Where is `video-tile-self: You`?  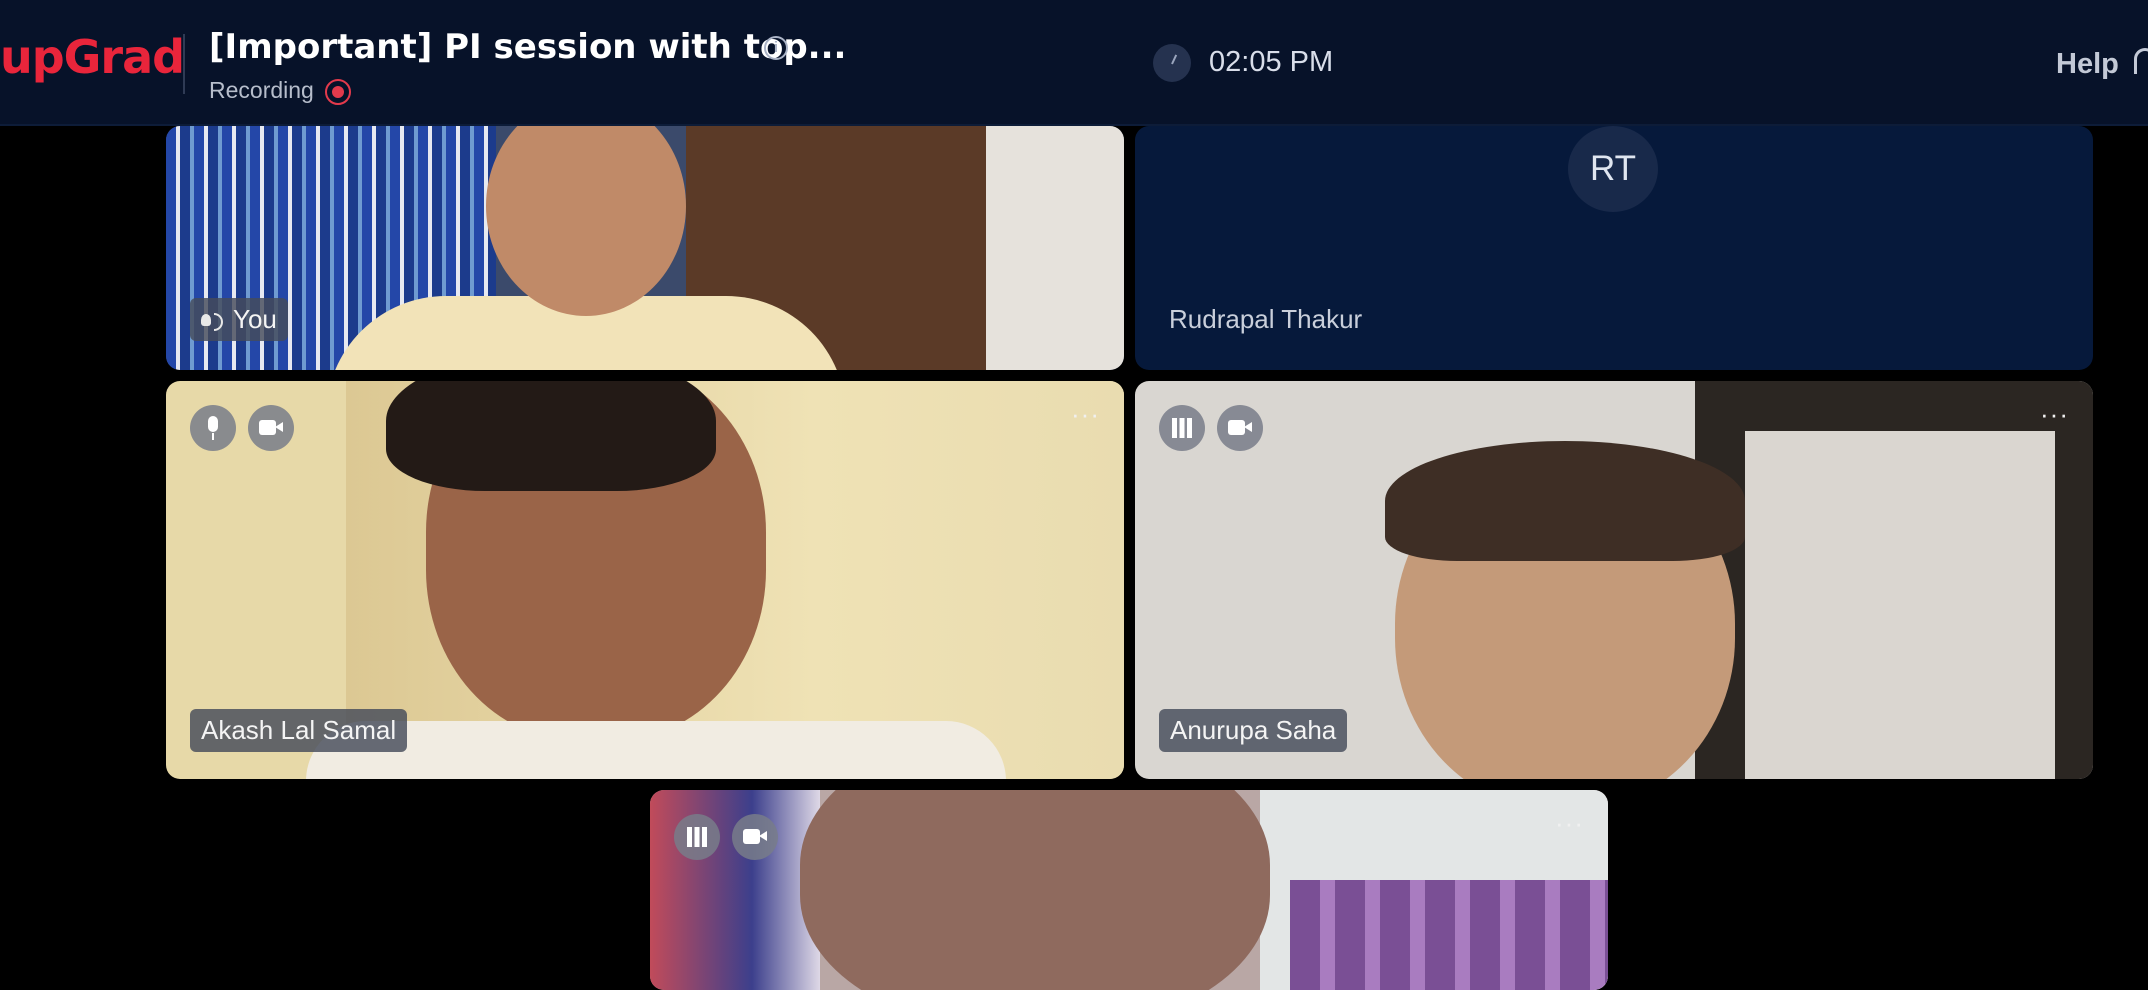 video-tile-self: You is located at coordinates (645, 248).